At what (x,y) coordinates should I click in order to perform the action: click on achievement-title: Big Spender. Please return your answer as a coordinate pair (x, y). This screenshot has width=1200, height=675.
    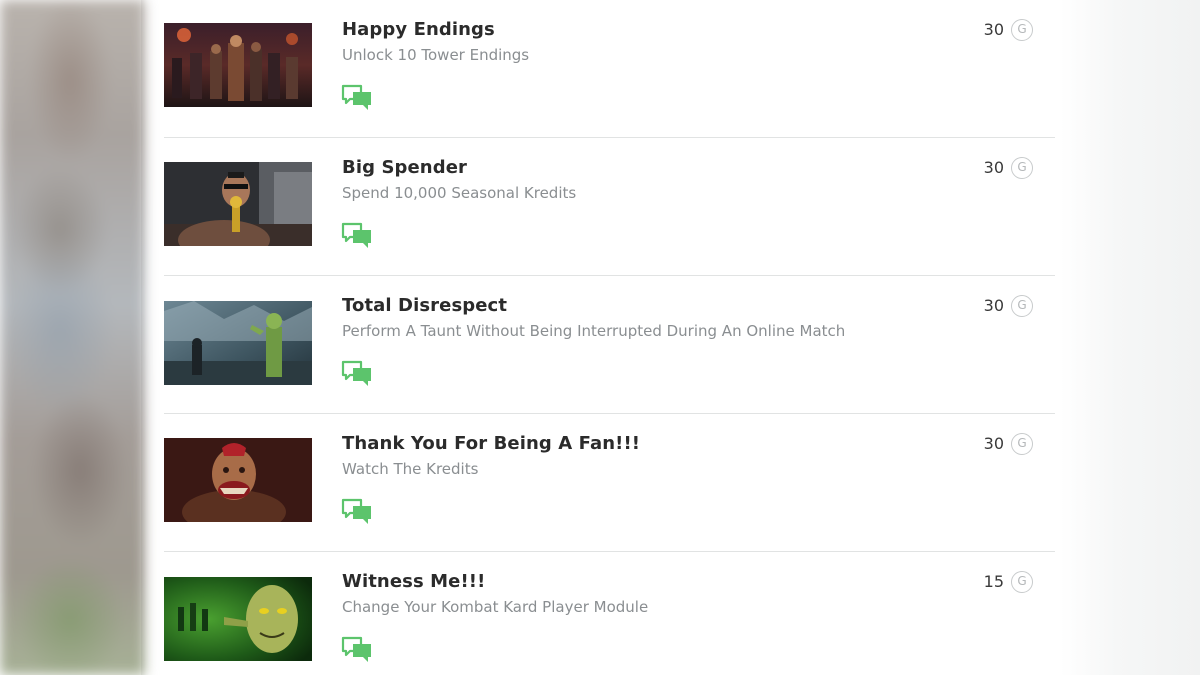
    Looking at the image, I should click on (404, 167).